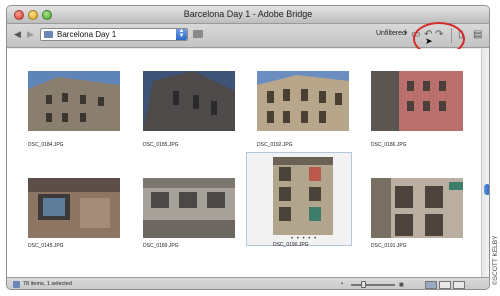  Describe the element at coordinates (248, 283) in the screenshot. I see `status-bar: 78 items, 1 selected ▪ ■` at that location.